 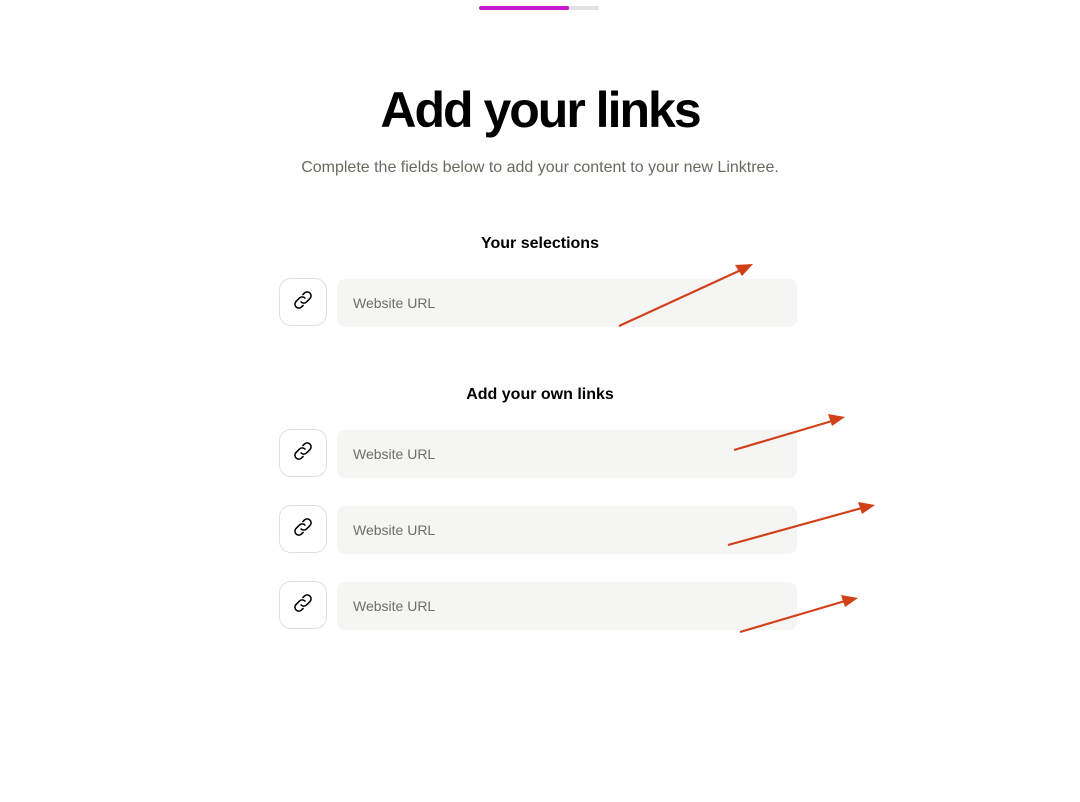 What do you see at coordinates (540, 394) in the screenshot?
I see `add-own-links-heading: Add your own links` at bounding box center [540, 394].